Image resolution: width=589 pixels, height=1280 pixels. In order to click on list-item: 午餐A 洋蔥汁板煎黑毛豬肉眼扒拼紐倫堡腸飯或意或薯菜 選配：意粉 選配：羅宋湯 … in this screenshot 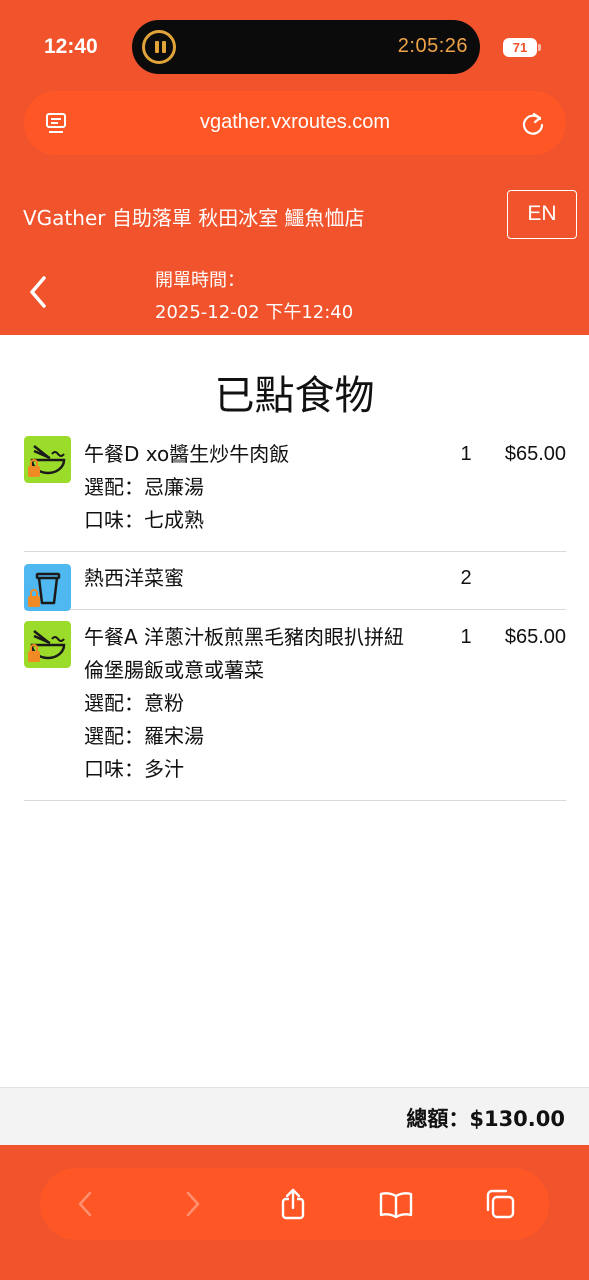, I will do `click(295, 705)`.